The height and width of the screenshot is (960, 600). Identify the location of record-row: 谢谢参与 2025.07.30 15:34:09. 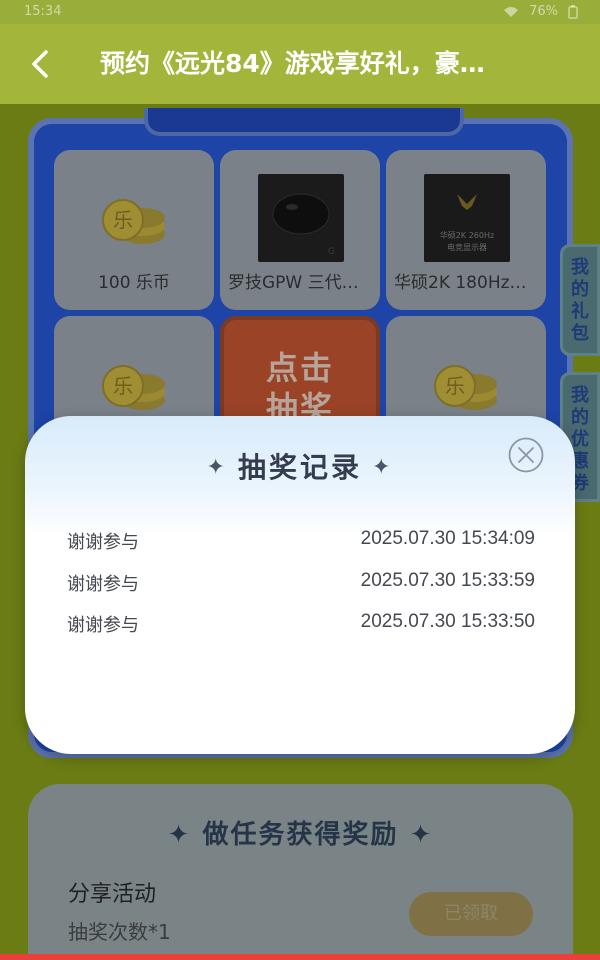
(301, 549).